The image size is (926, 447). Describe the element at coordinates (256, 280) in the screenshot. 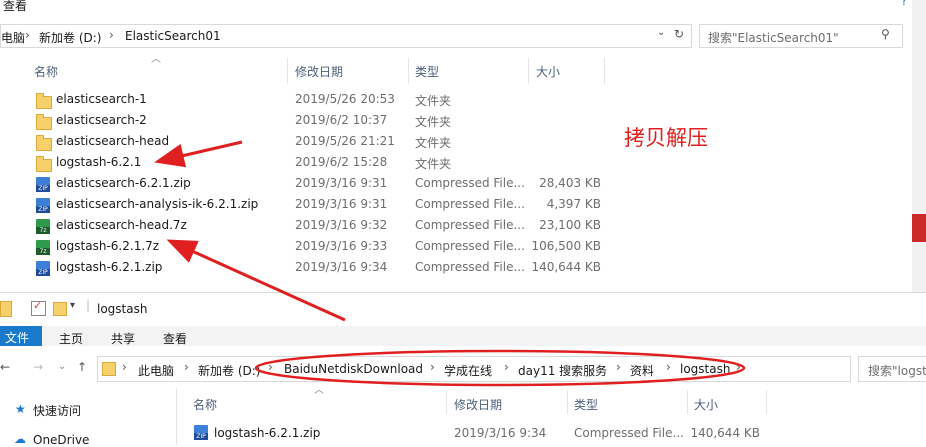

I see `arrow-to-logstash-7z` at that location.